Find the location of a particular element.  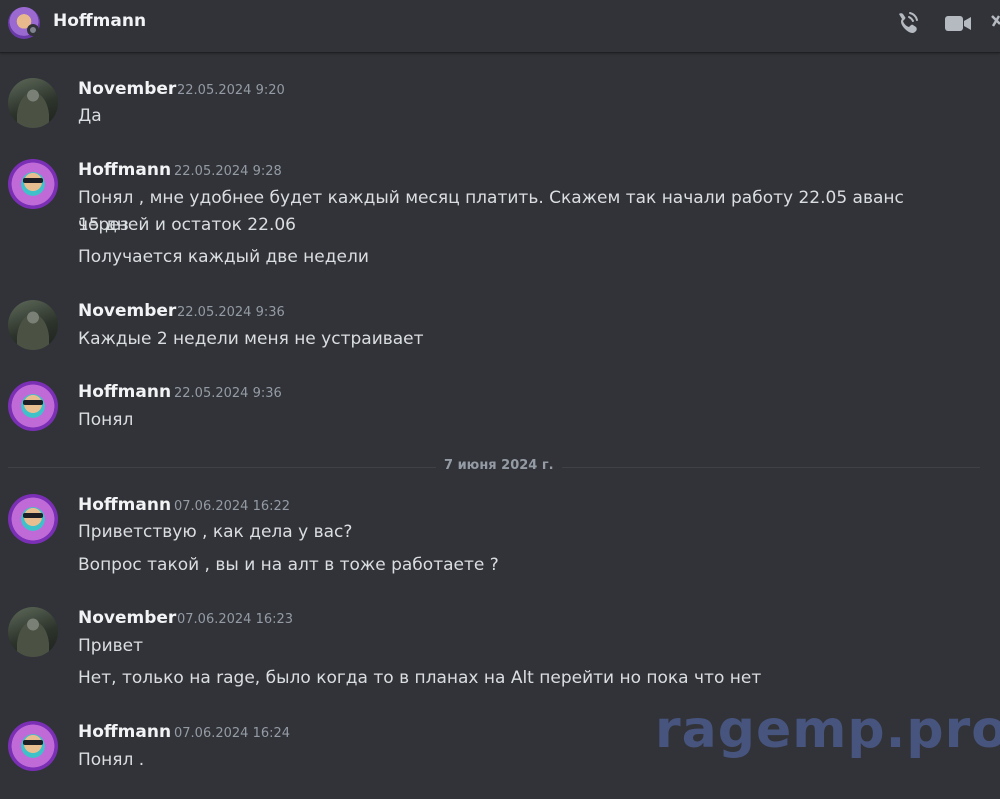

message-text: 15 дней и остаток 22.06 is located at coordinates (187, 225).